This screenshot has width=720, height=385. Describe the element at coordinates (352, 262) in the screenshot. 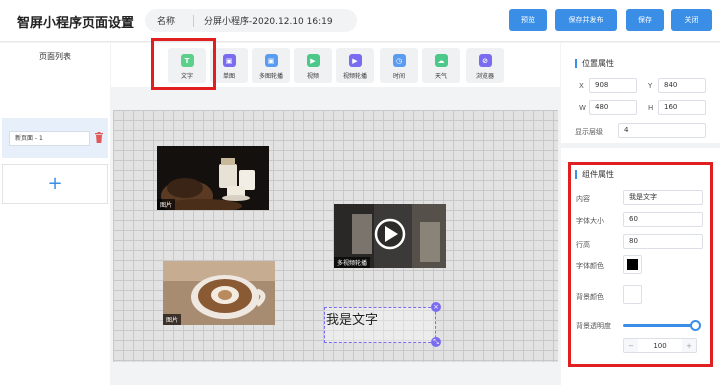

I see `video-tag: 多视频轮播` at that location.